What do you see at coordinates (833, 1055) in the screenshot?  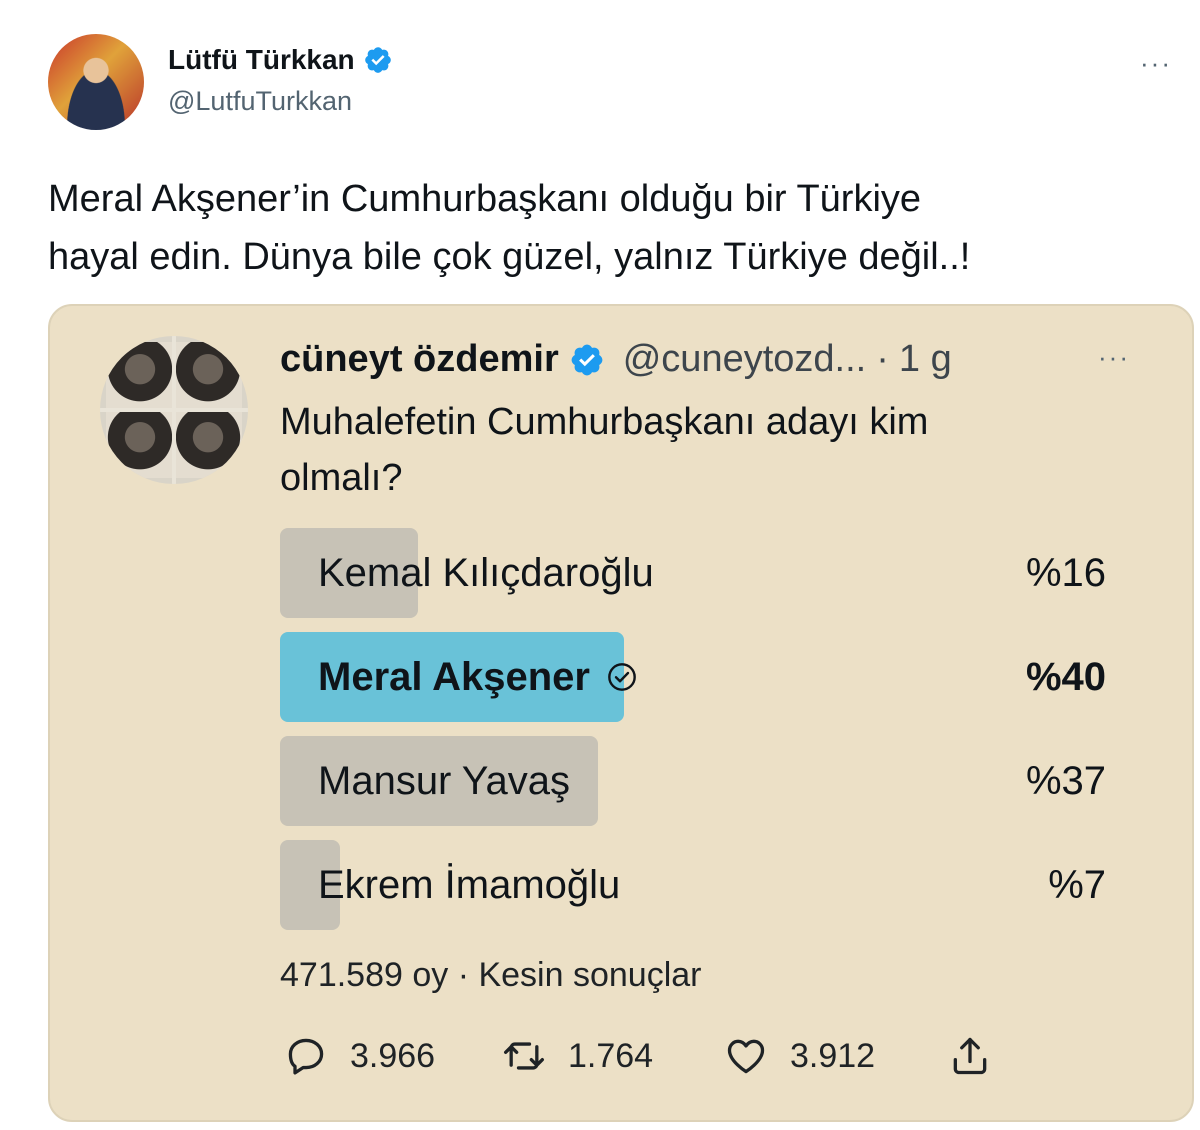 I see `like-count: 3.912` at bounding box center [833, 1055].